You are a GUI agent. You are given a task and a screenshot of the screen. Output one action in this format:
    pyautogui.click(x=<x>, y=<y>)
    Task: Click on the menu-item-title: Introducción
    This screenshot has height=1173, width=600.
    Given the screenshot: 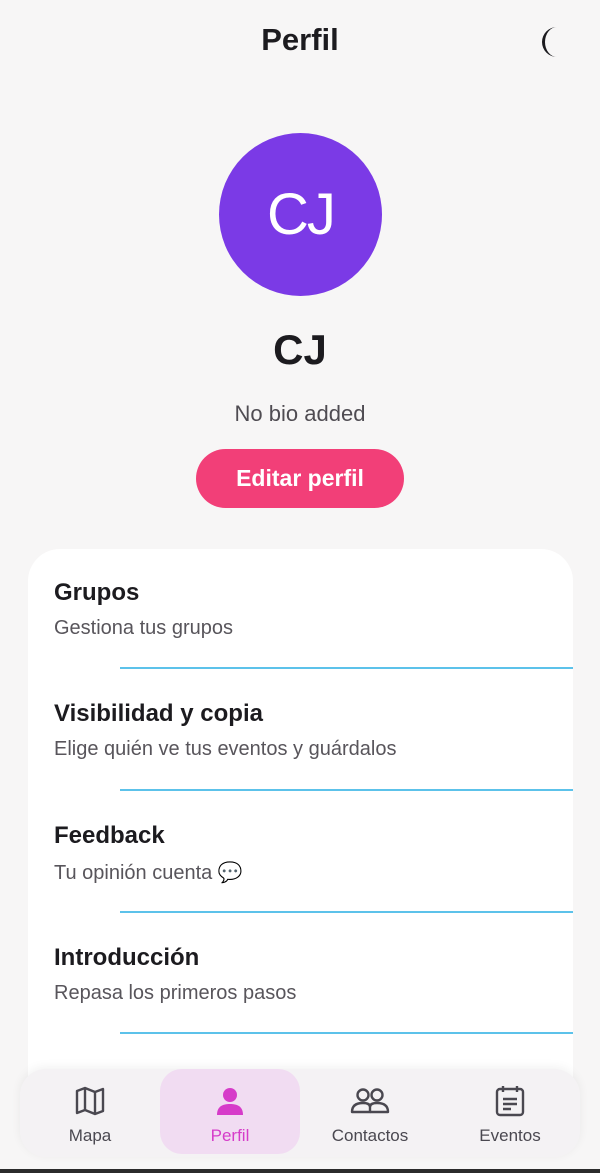 What is the action you would take?
    pyautogui.click(x=127, y=957)
    